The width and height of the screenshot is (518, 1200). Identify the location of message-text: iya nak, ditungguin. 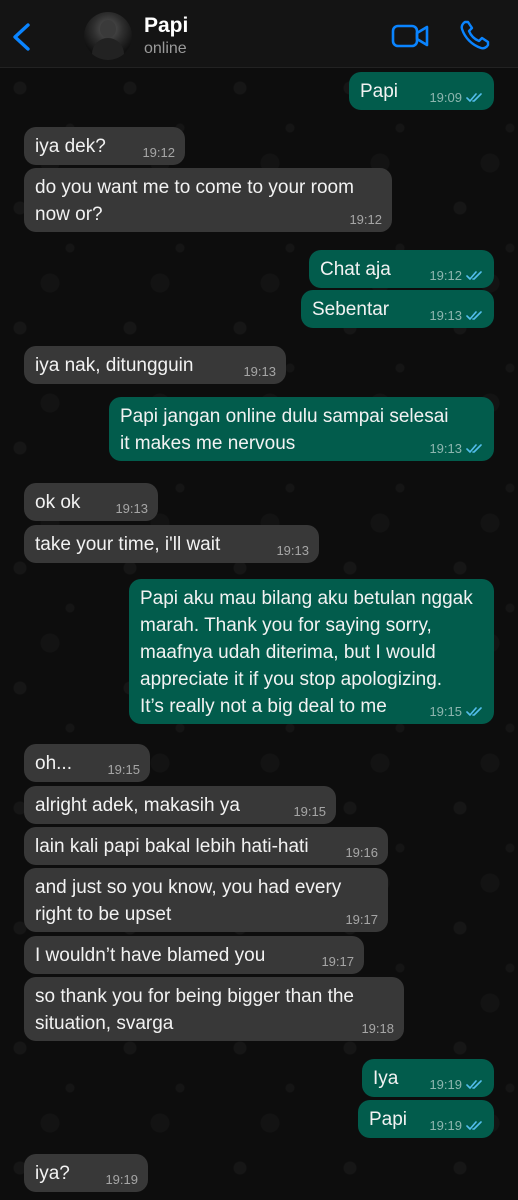
(114, 365).